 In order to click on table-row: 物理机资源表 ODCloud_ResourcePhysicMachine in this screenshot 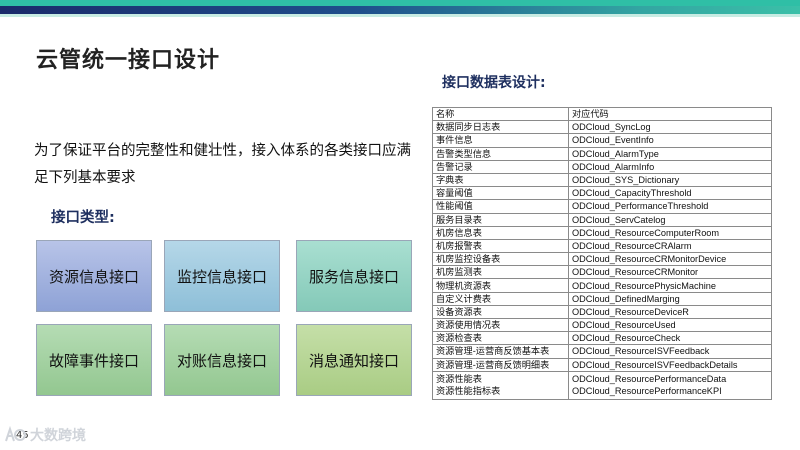, I will do `click(602, 285)`.